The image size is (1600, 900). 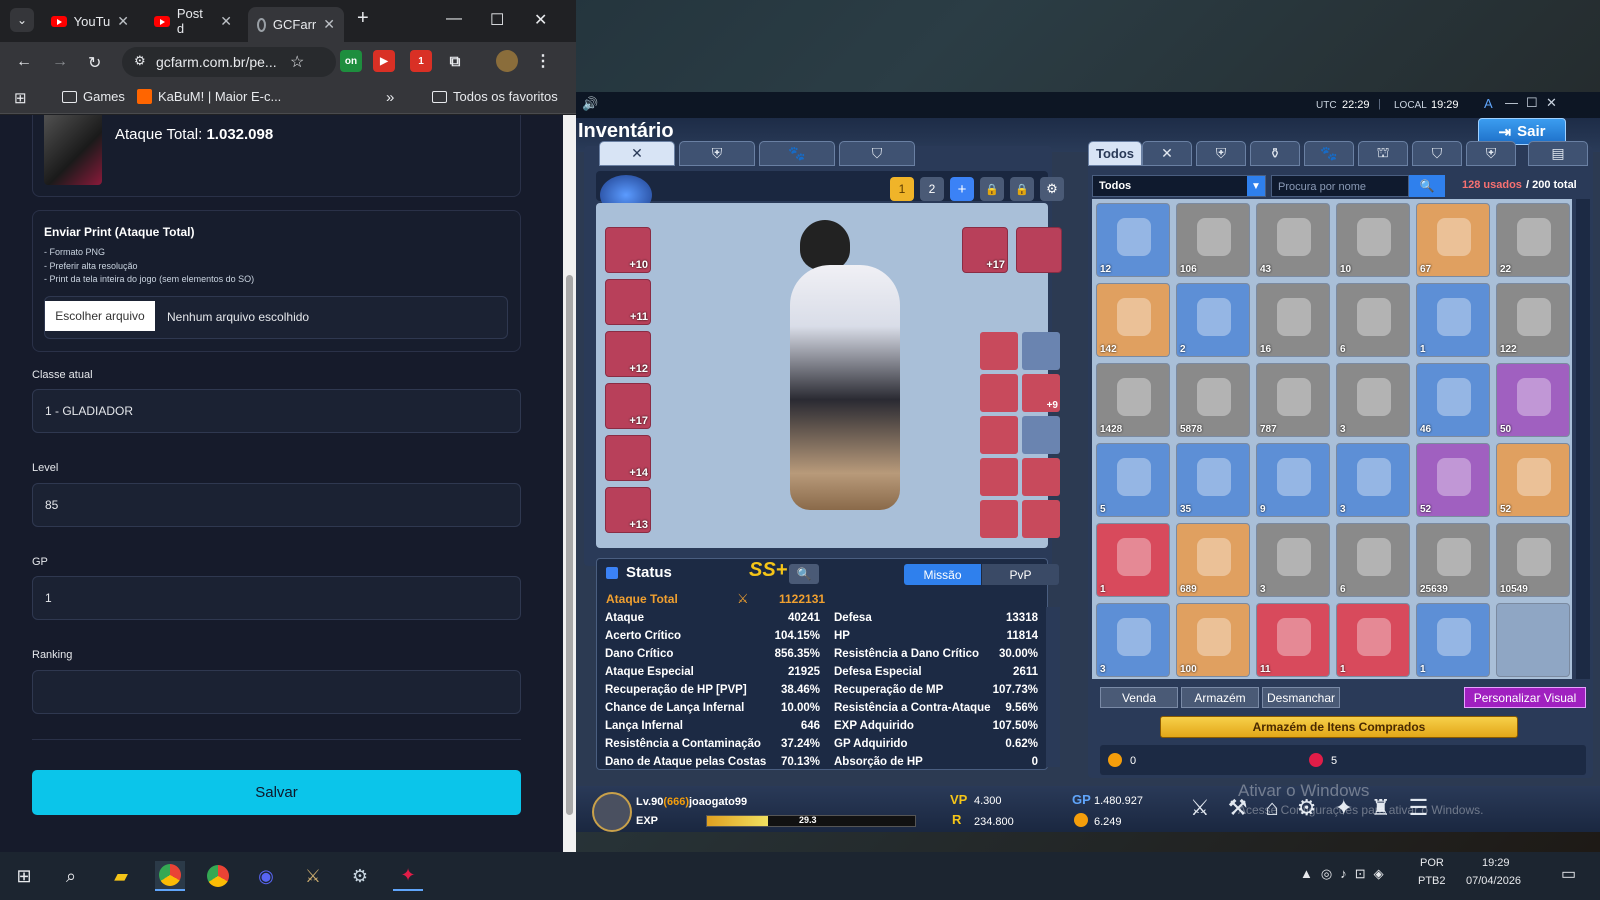 I want to click on inventory-item-slot: 10549, so click(x=1533, y=560).